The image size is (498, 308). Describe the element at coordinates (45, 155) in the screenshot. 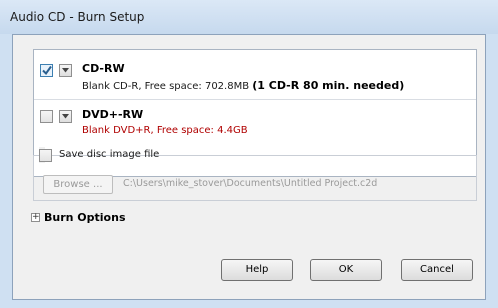

I see `save-disc-image-checkbox` at that location.